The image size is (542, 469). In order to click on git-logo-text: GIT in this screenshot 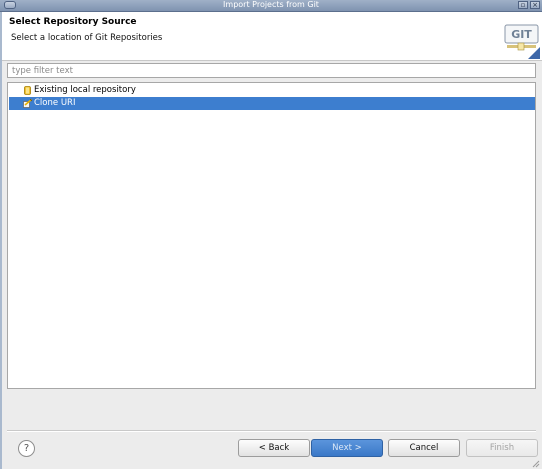, I will do `click(521, 34)`.